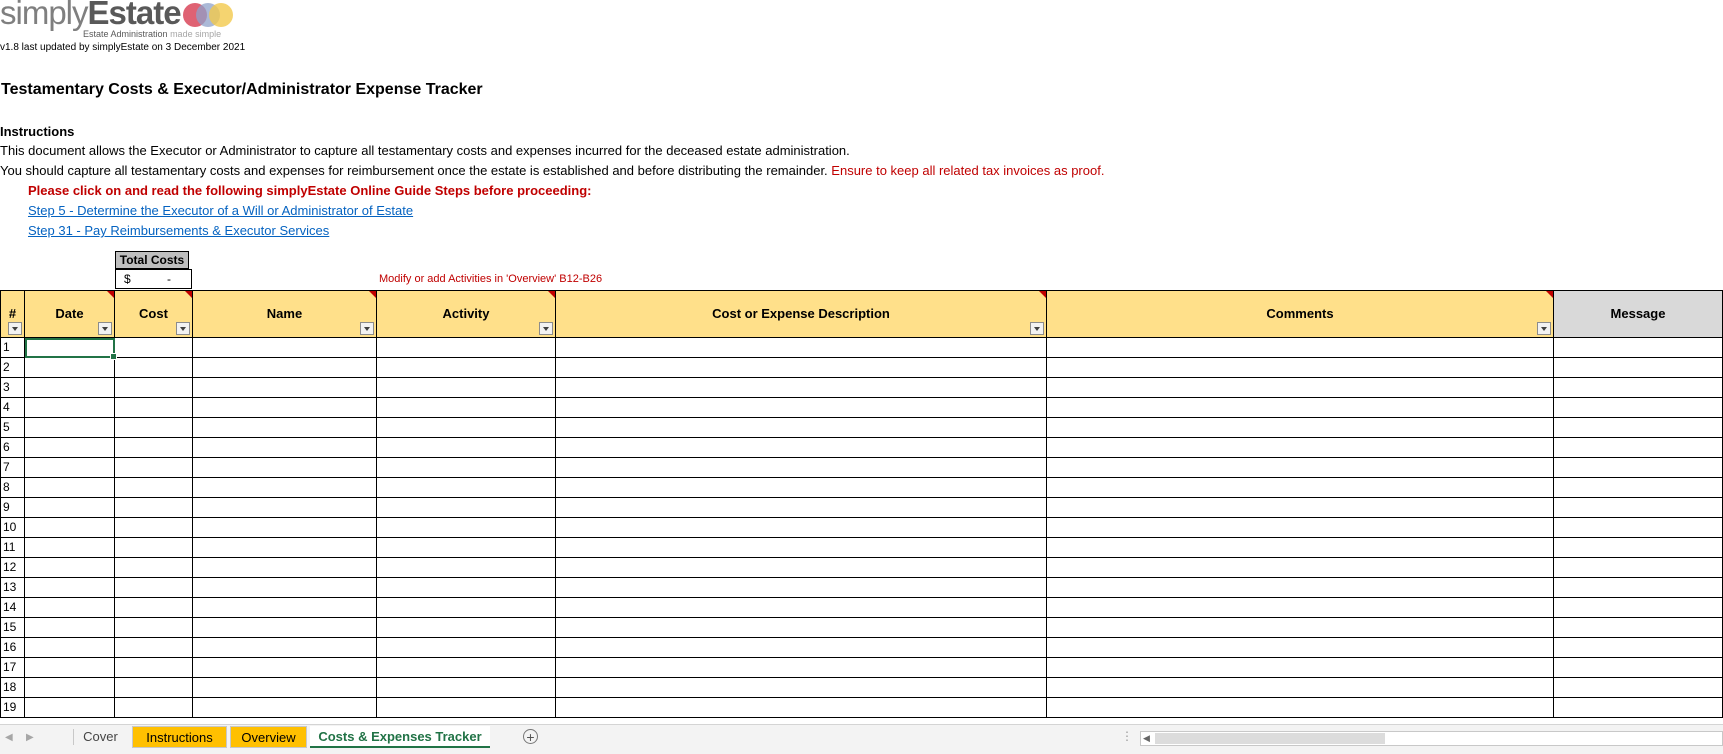  What do you see at coordinates (801, 314) in the screenshot?
I see `header-description: Cost or Expense Description` at bounding box center [801, 314].